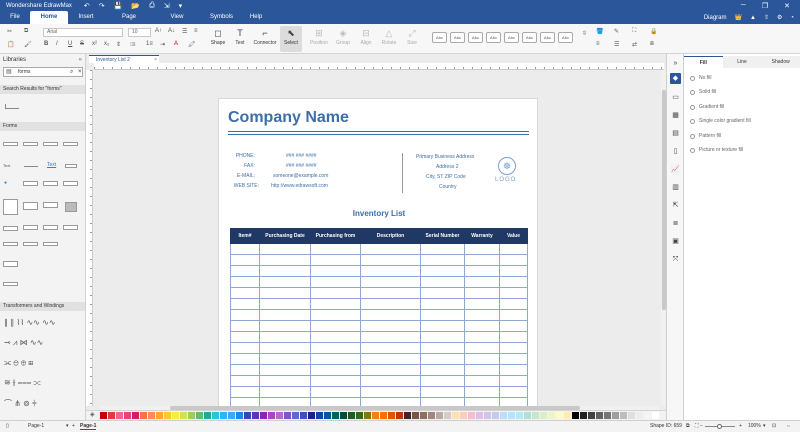 This screenshot has height=432, width=800. I want to click on fill-option-pattern: Pattern fill, so click(705, 136).